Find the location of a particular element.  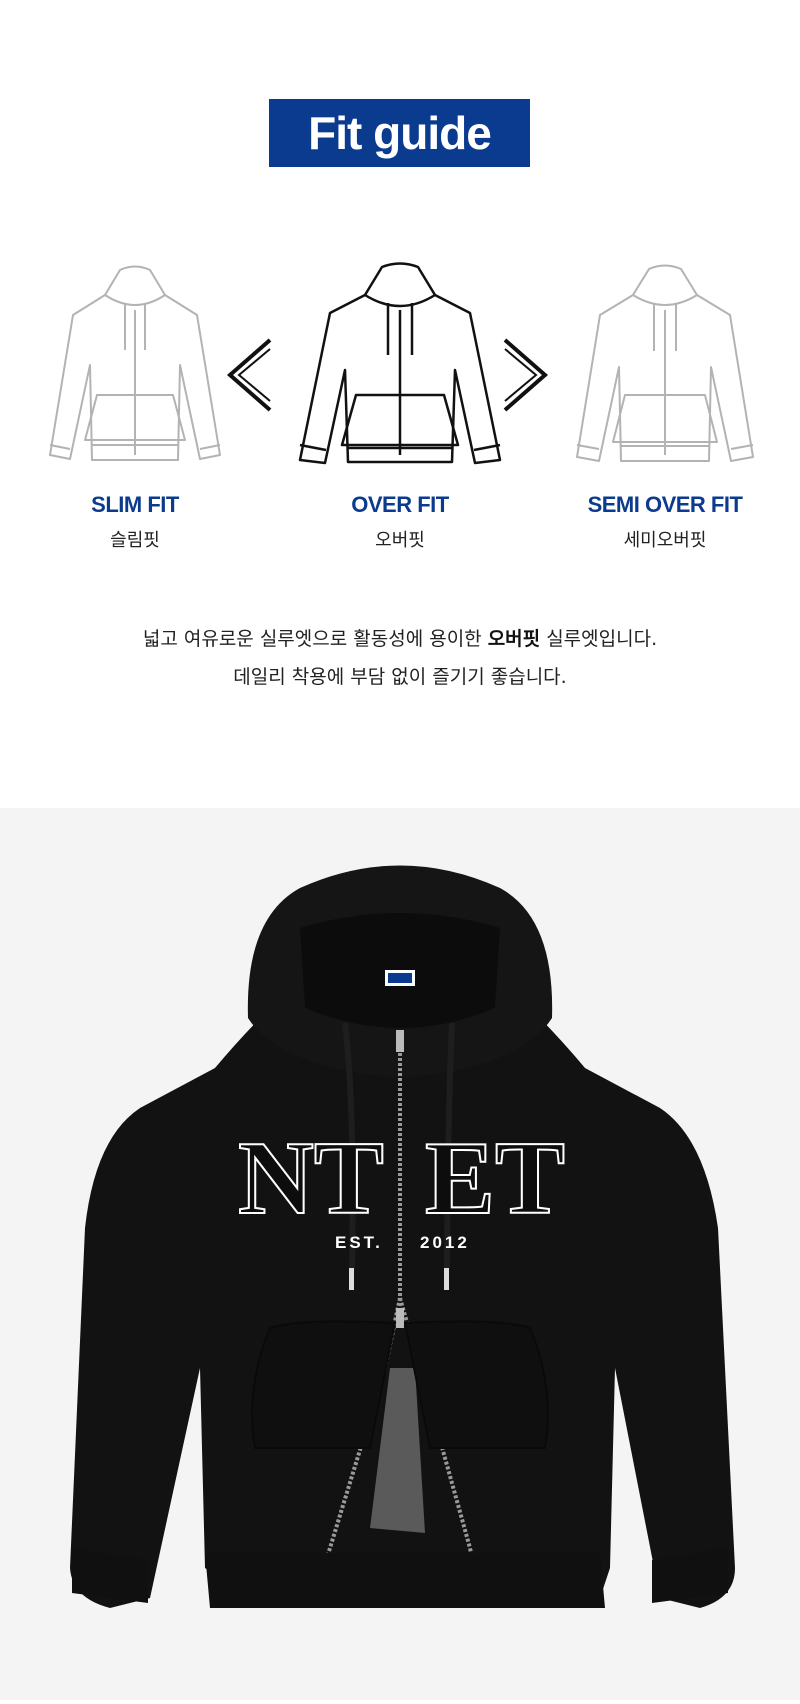

fit-option-semi-over: SEMI OVER FIT 세미오버핏 is located at coordinates (665, 403).